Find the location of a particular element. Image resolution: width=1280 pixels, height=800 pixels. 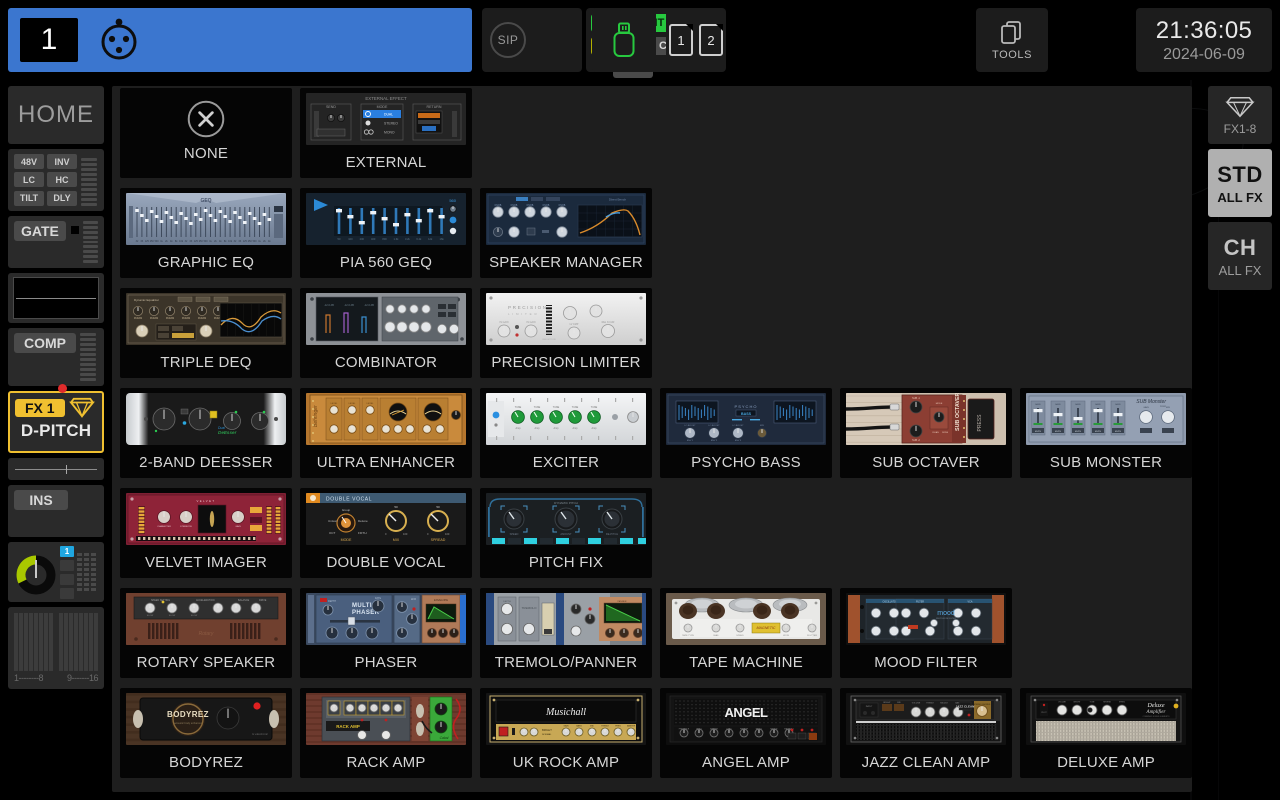

svg-text: REL N CUR is located at coordinates (608, 322).